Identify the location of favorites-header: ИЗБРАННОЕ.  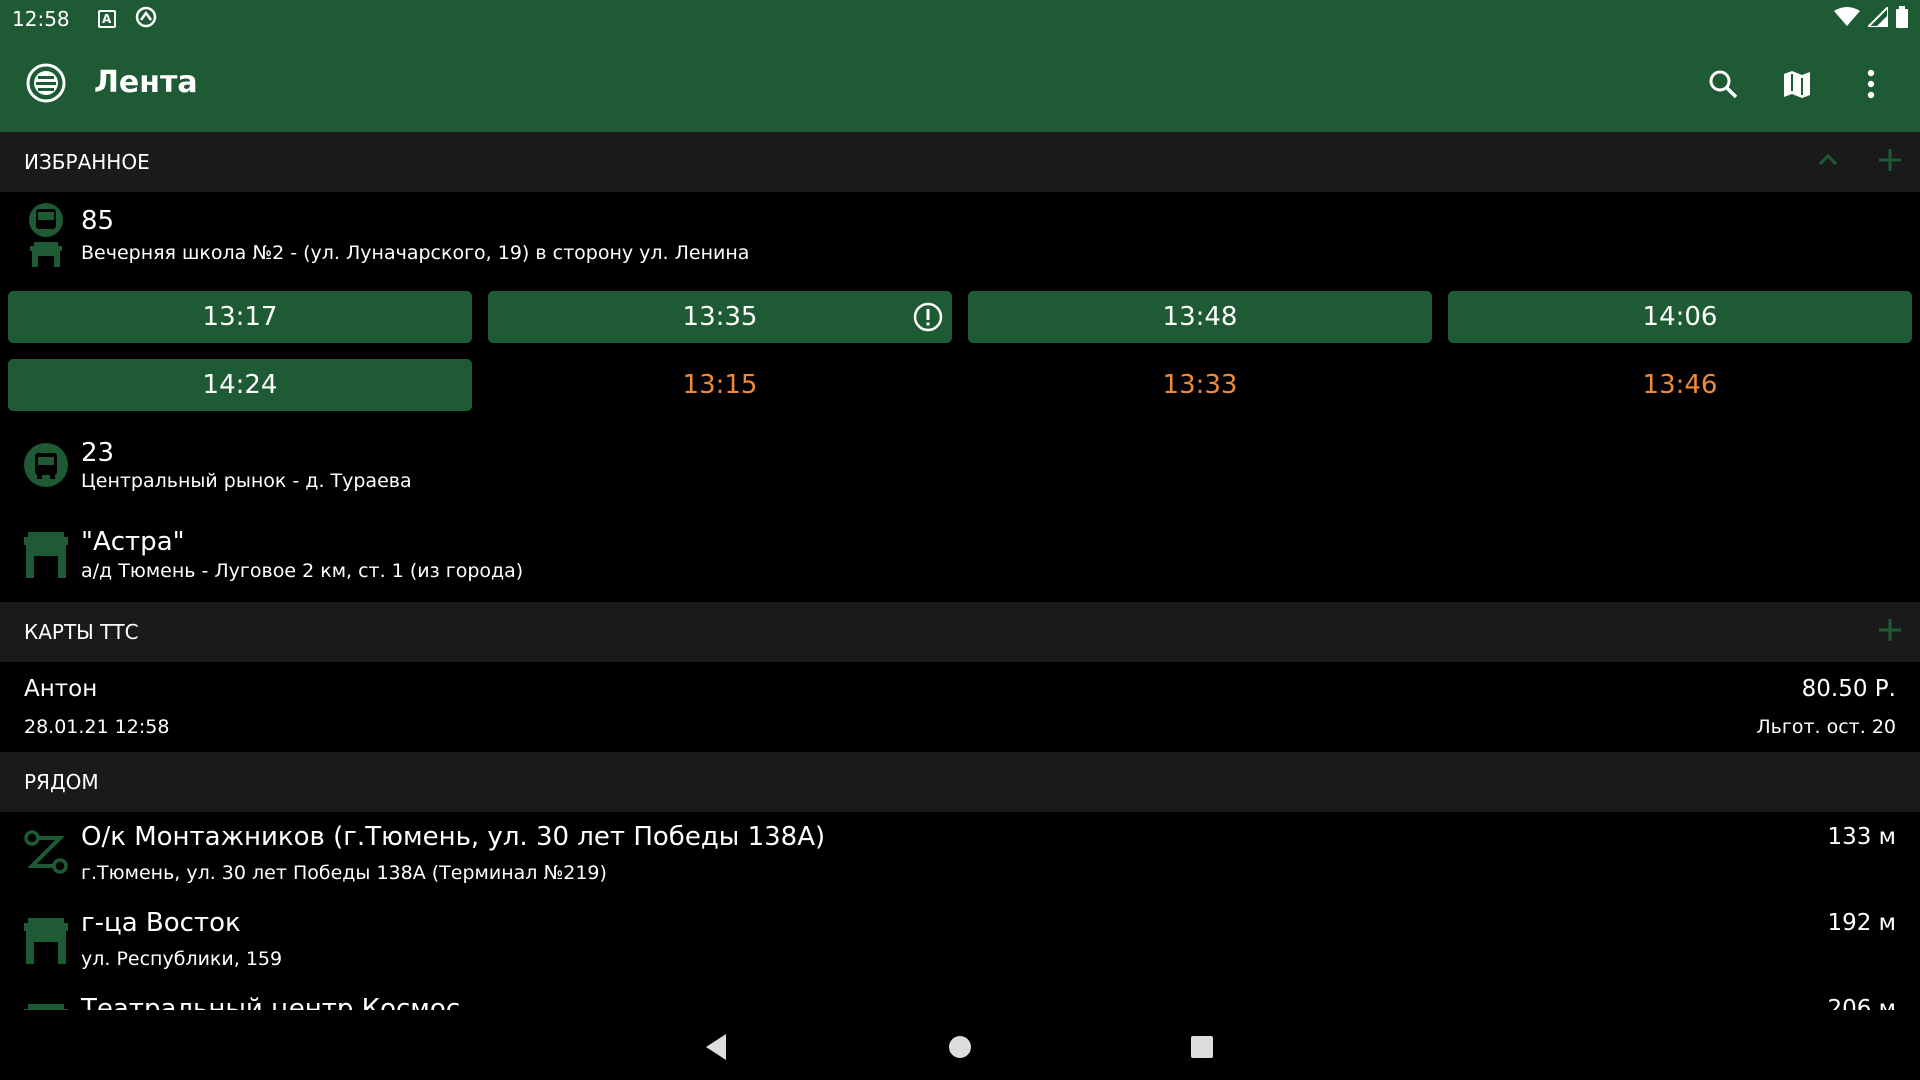
(960, 162).